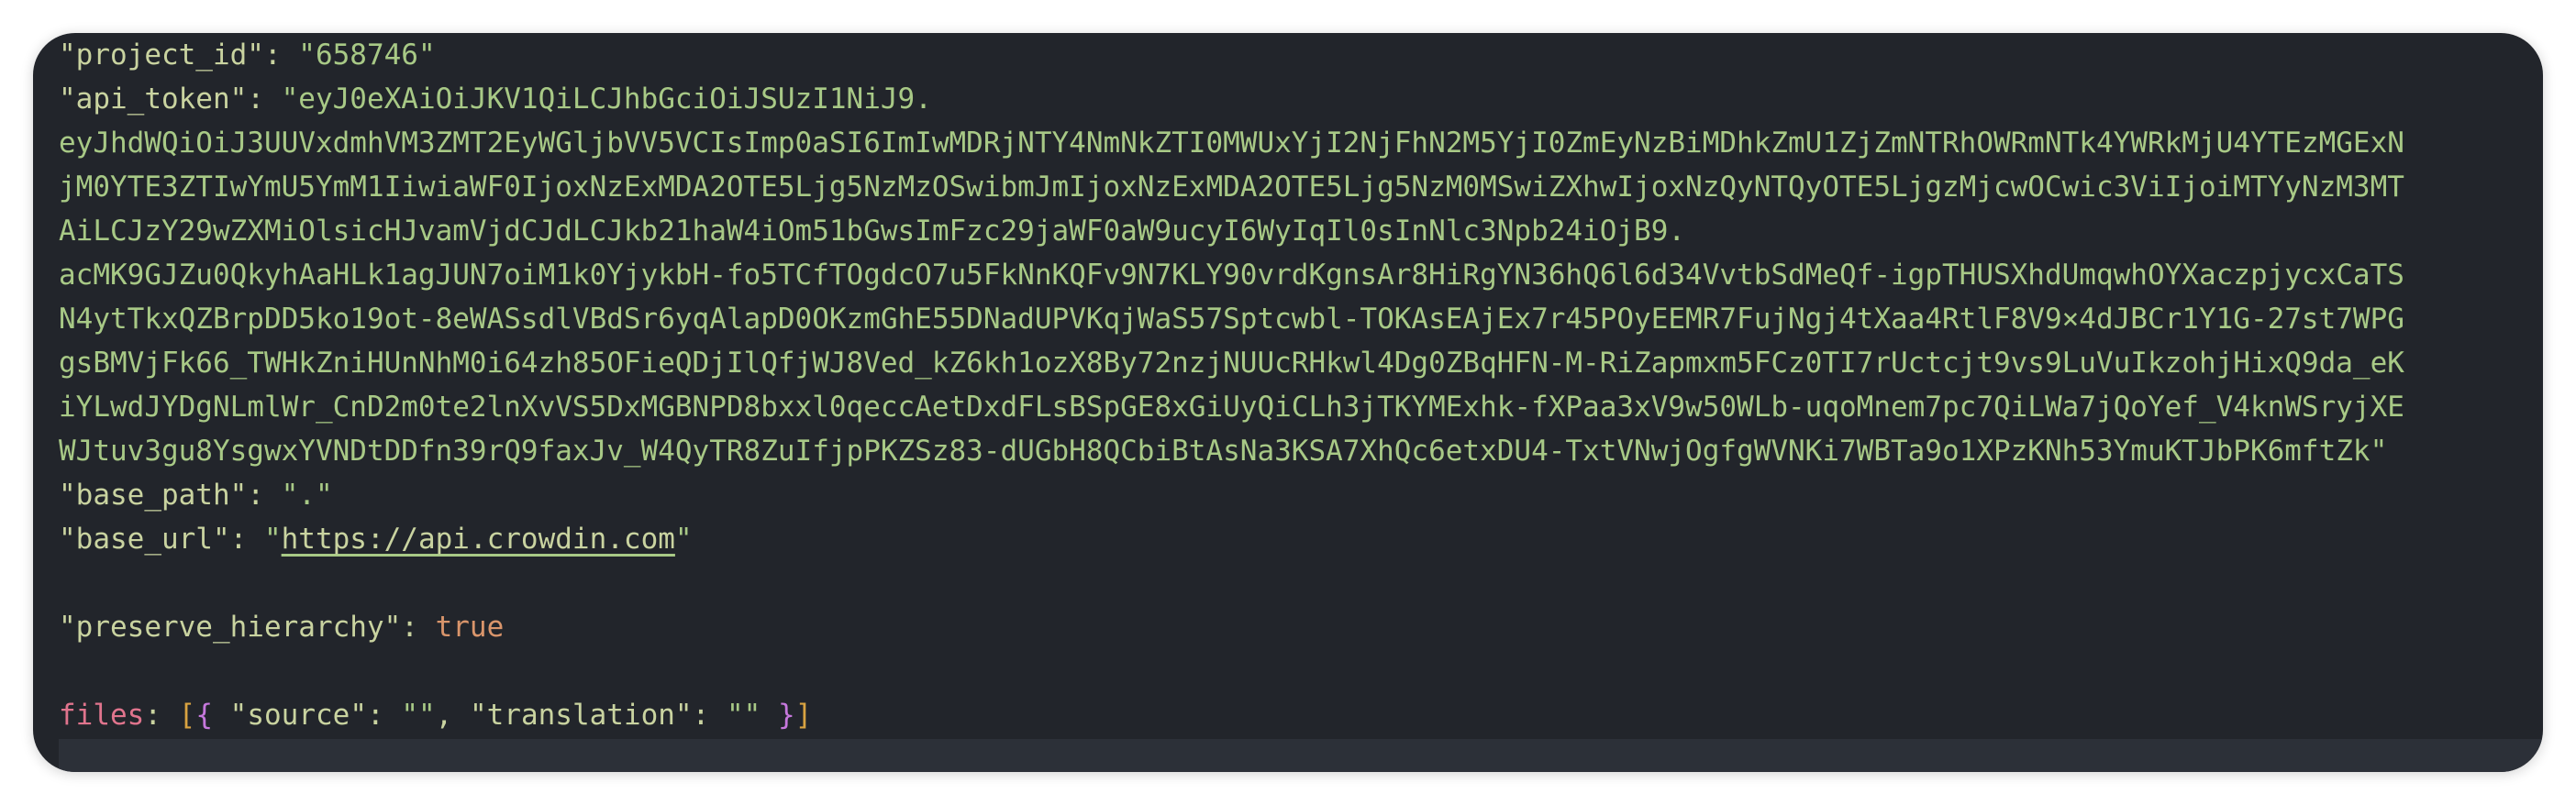 The image size is (2576, 805). I want to click on base-url-line: "base_url": "https://api.crowdin.com", so click(1301, 539).